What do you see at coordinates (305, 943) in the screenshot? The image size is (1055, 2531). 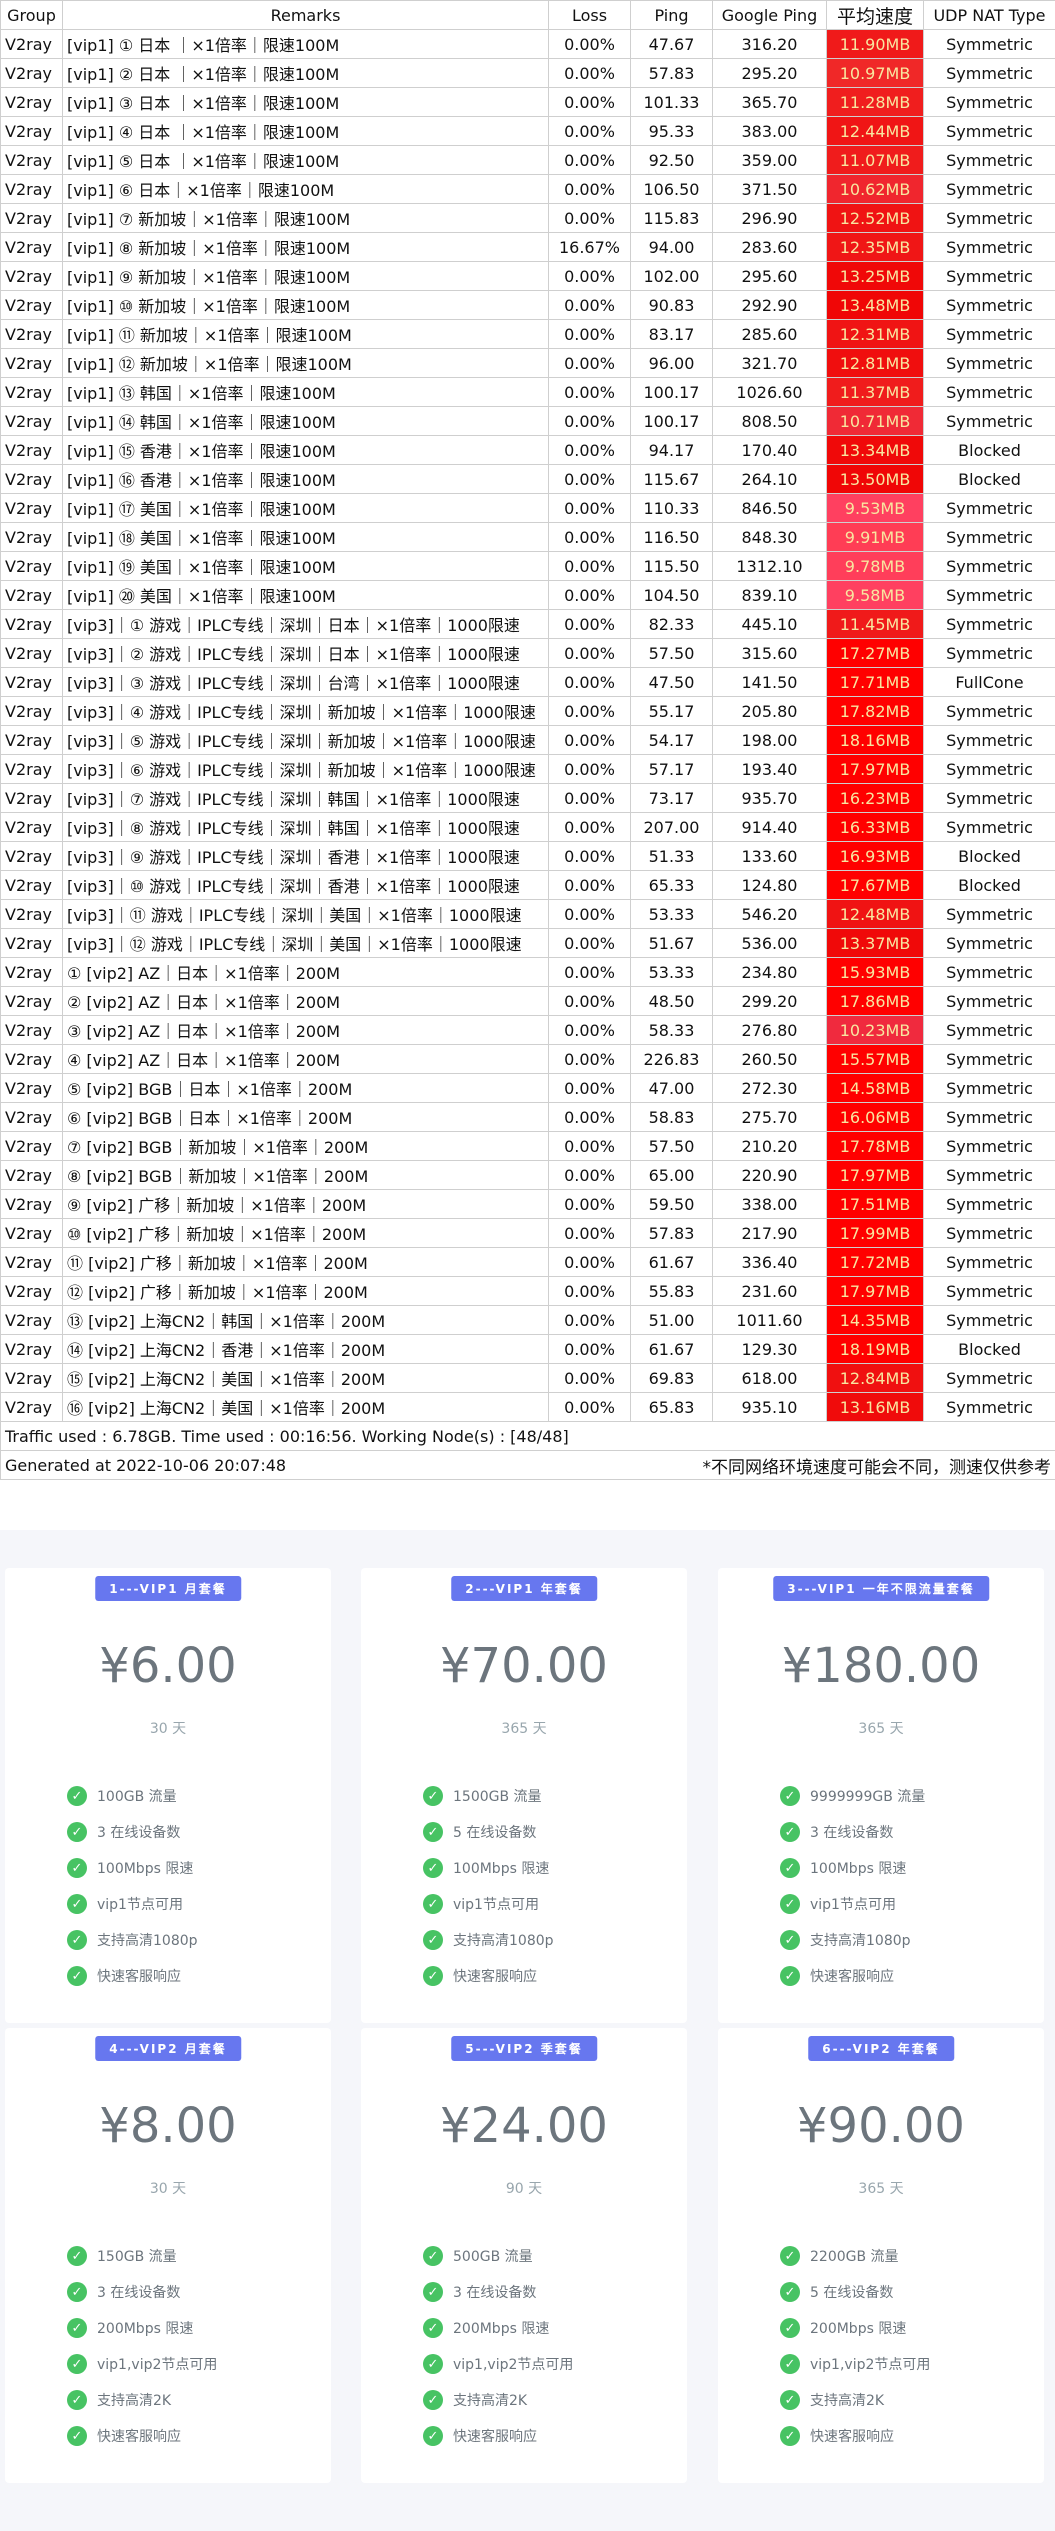 I see `cell-remarks: [vip3]｜⑫ 游戏｜IPLC专线｜深圳｜美国｜×1倍率｜1000限速` at bounding box center [305, 943].